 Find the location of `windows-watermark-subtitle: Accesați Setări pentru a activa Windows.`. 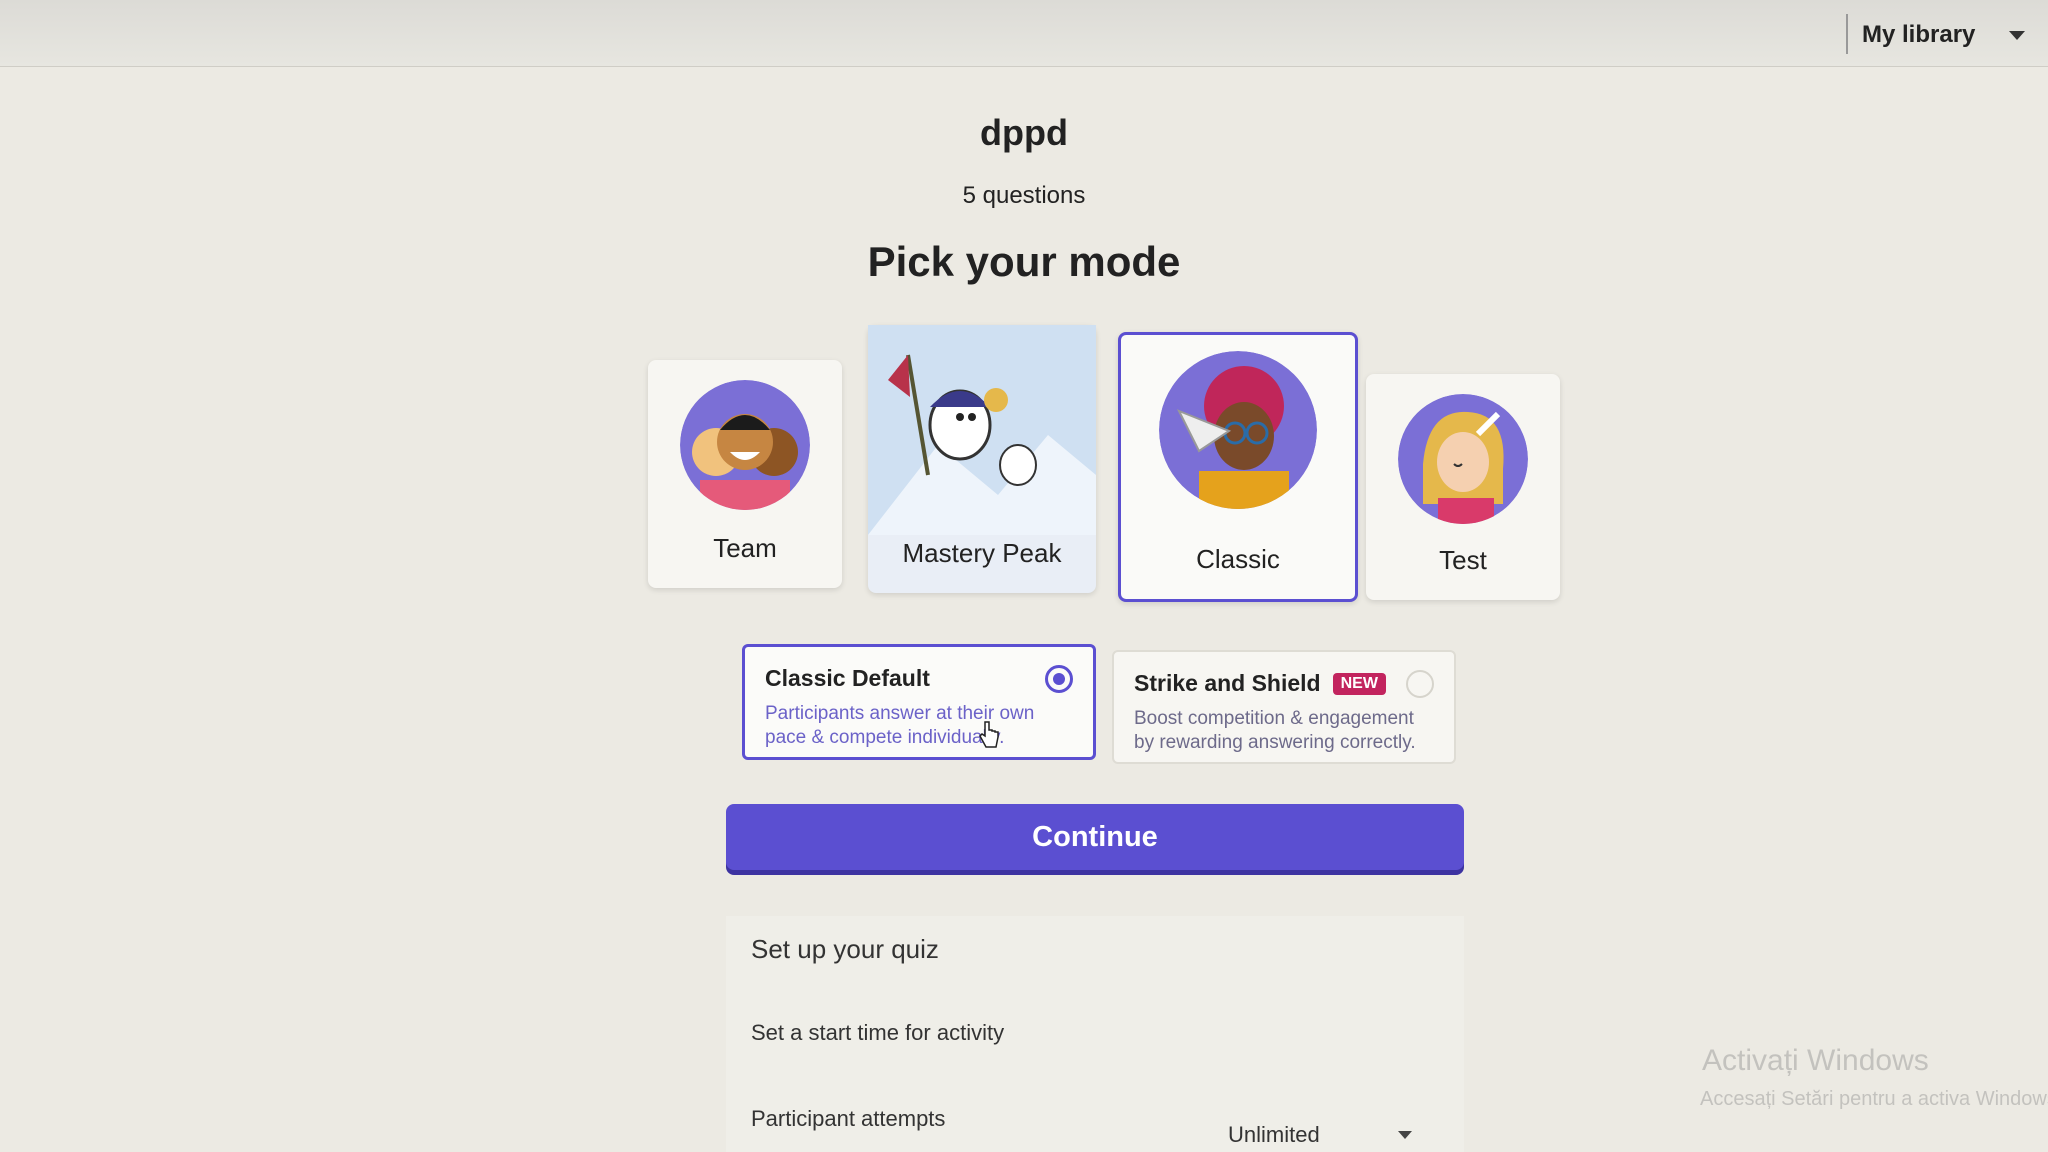

windows-watermark-subtitle: Accesați Setări pentru a activa Windows. is located at coordinates (1874, 1099).